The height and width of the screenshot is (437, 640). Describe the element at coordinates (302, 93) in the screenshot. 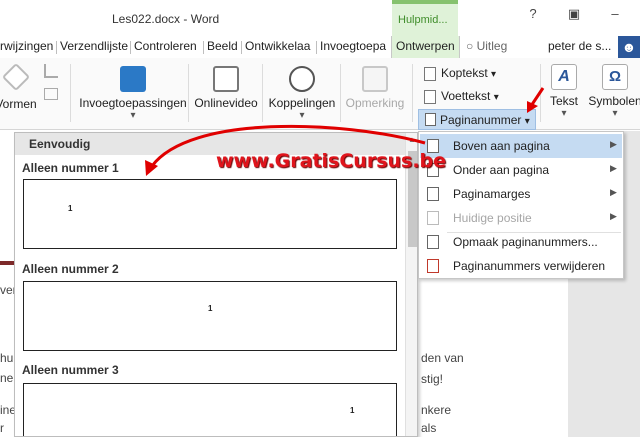

I see `links-button: Koppelingen ▾` at that location.